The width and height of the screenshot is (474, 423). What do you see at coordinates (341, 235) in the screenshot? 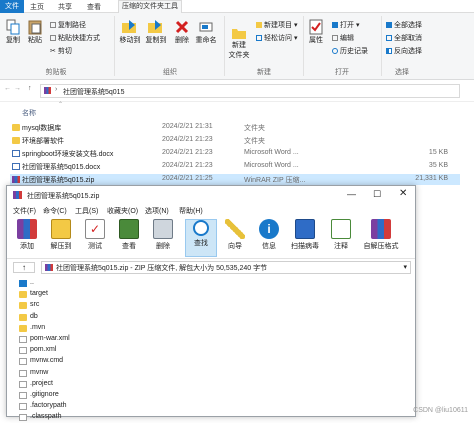
I see `comment-button: 注释` at bounding box center [341, 235].